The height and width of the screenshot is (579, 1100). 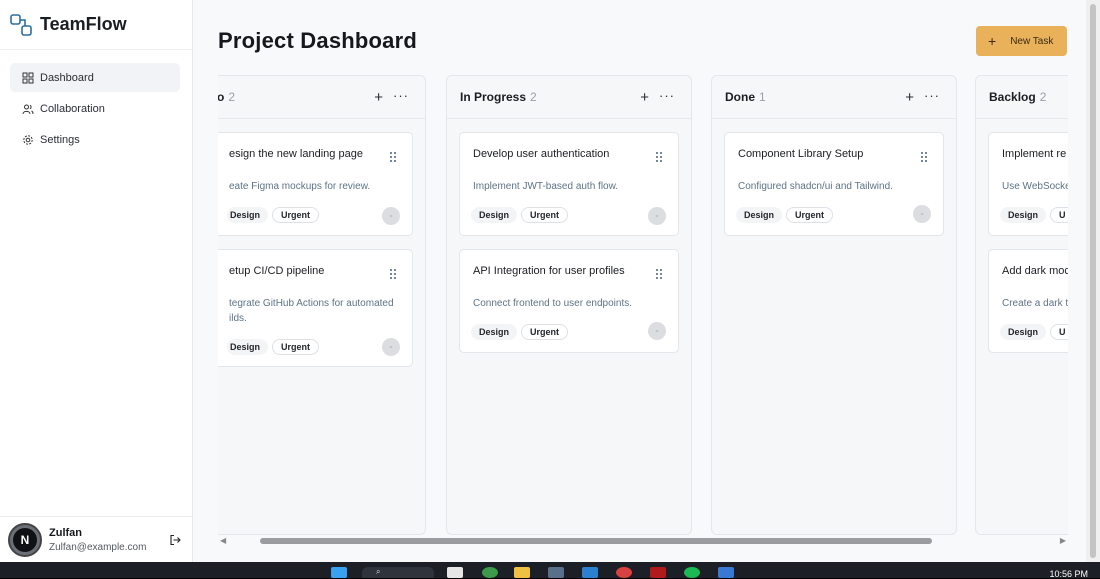 I want to click on folder-icon, so click(x=522, y=572).